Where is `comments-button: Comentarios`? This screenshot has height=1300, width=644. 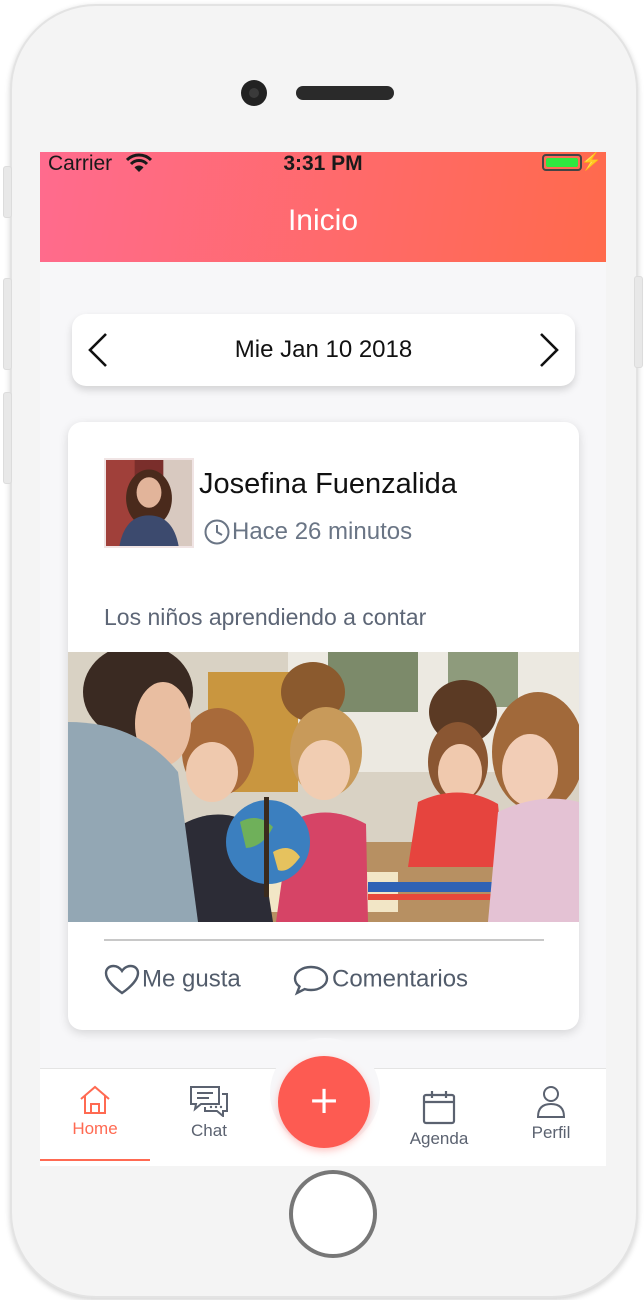
comments-button: Comentarios is located at coordinates (380, 980).